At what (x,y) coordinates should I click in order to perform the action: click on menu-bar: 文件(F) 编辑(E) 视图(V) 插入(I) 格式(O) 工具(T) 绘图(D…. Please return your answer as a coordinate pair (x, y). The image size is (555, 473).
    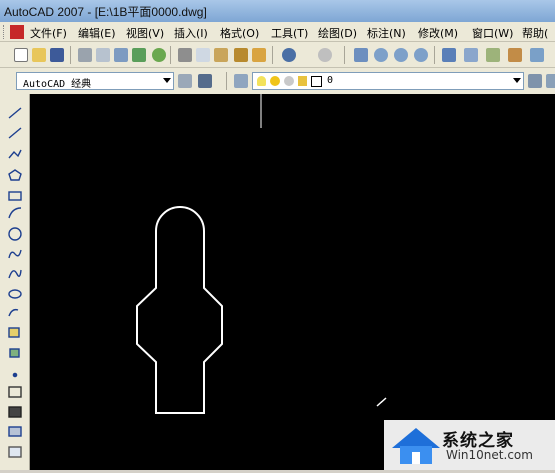
    Looking at the image, I should click on (277, 32).